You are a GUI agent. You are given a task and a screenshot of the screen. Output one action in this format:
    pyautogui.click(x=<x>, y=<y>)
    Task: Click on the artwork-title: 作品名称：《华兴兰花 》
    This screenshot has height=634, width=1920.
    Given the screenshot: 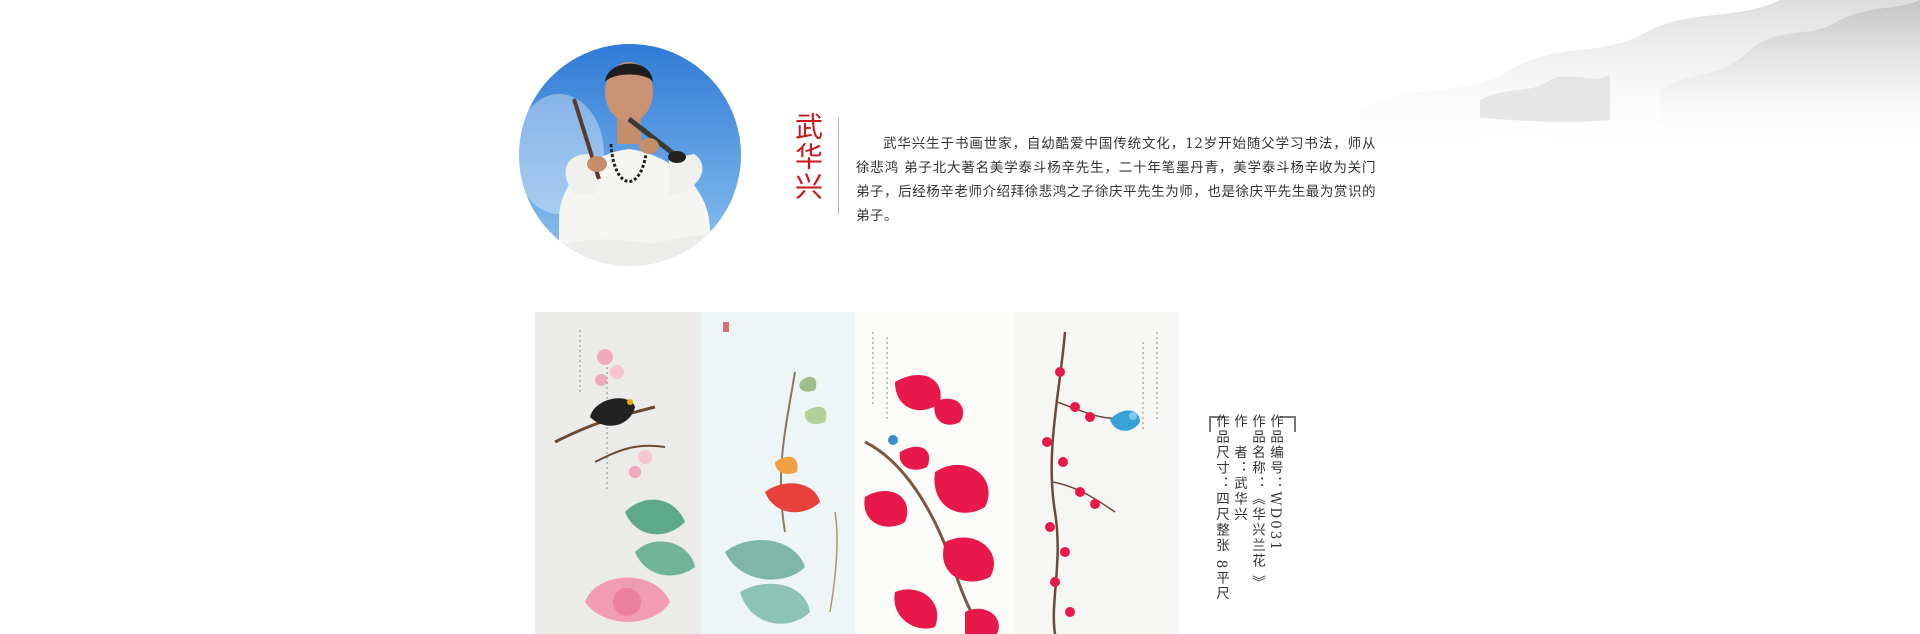 What is the action you would take?
    pyautogui.click(x=1257, y=502)
    